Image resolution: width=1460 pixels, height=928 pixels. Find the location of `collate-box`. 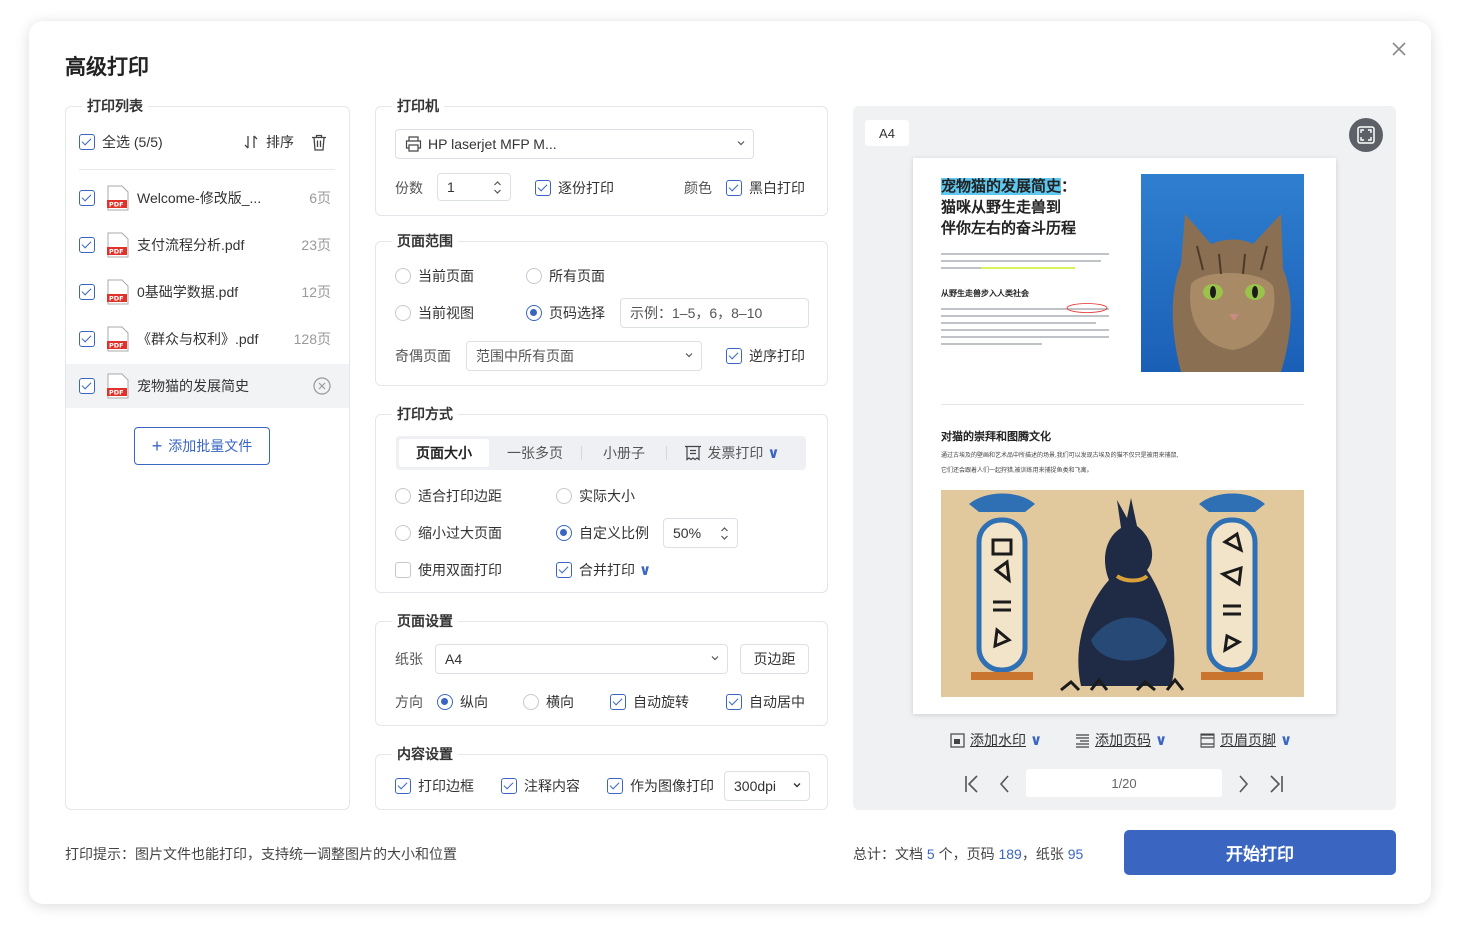

collate-box is located at coordinates (543, 188).